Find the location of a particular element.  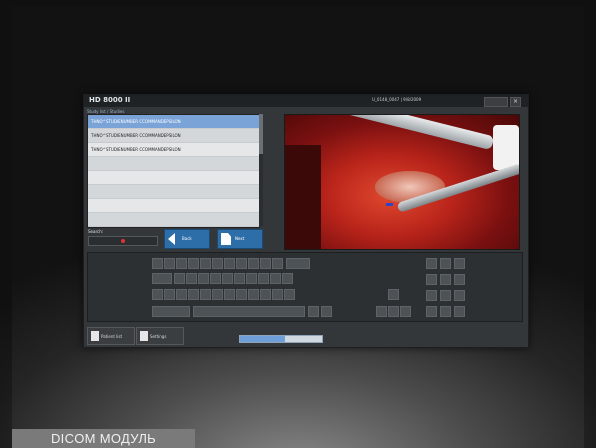

minimize-button is located at coordinates (496, 102).